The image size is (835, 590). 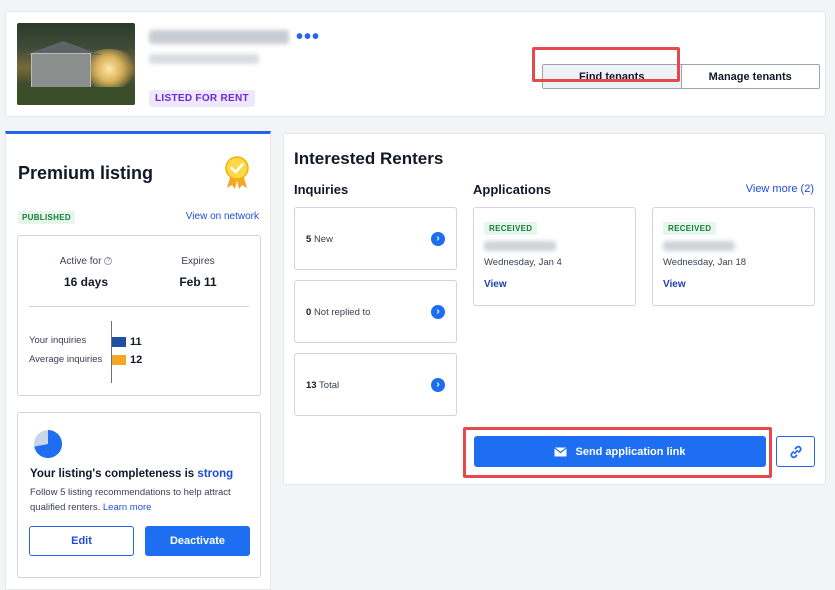 I want to click on help-icon: ?, so click(x=108, y=261).